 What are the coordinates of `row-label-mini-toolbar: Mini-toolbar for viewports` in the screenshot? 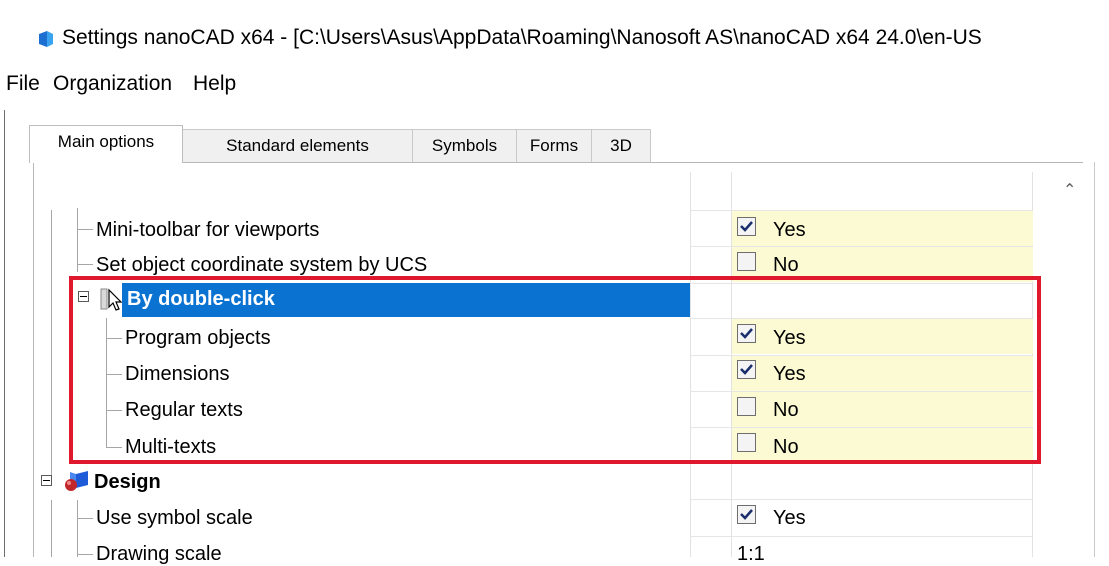 It's located at (208, 230).